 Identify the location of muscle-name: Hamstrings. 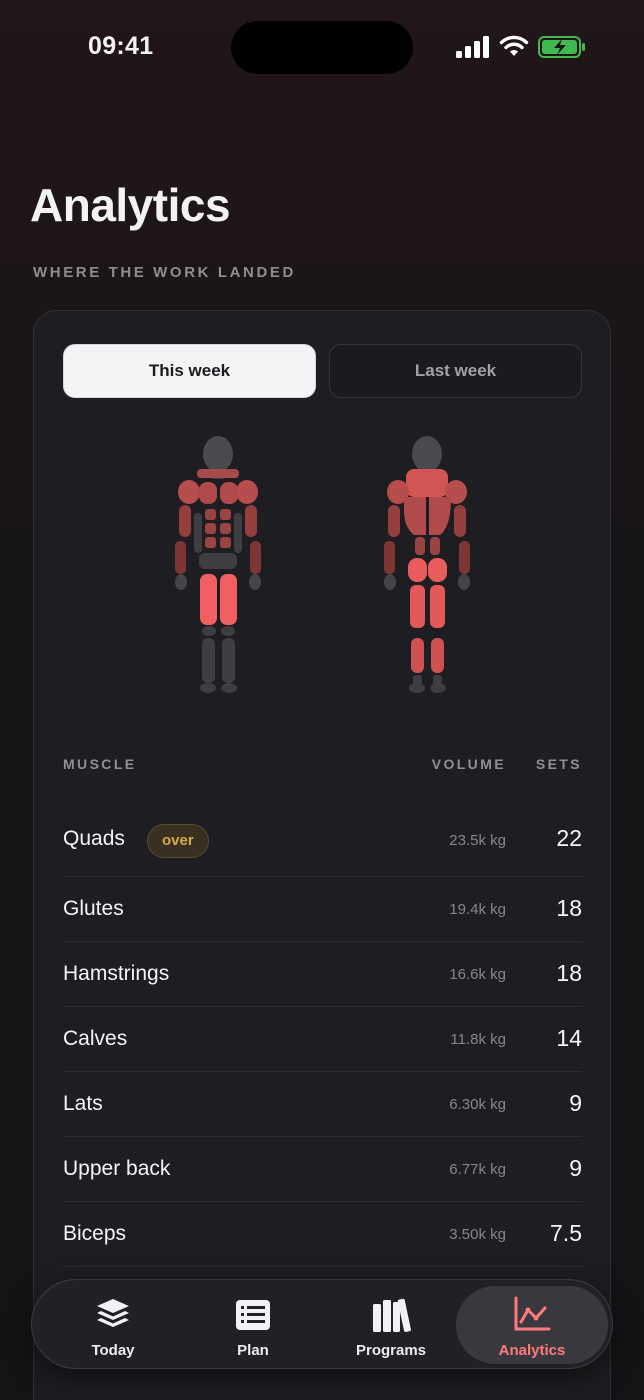
(116, 973).